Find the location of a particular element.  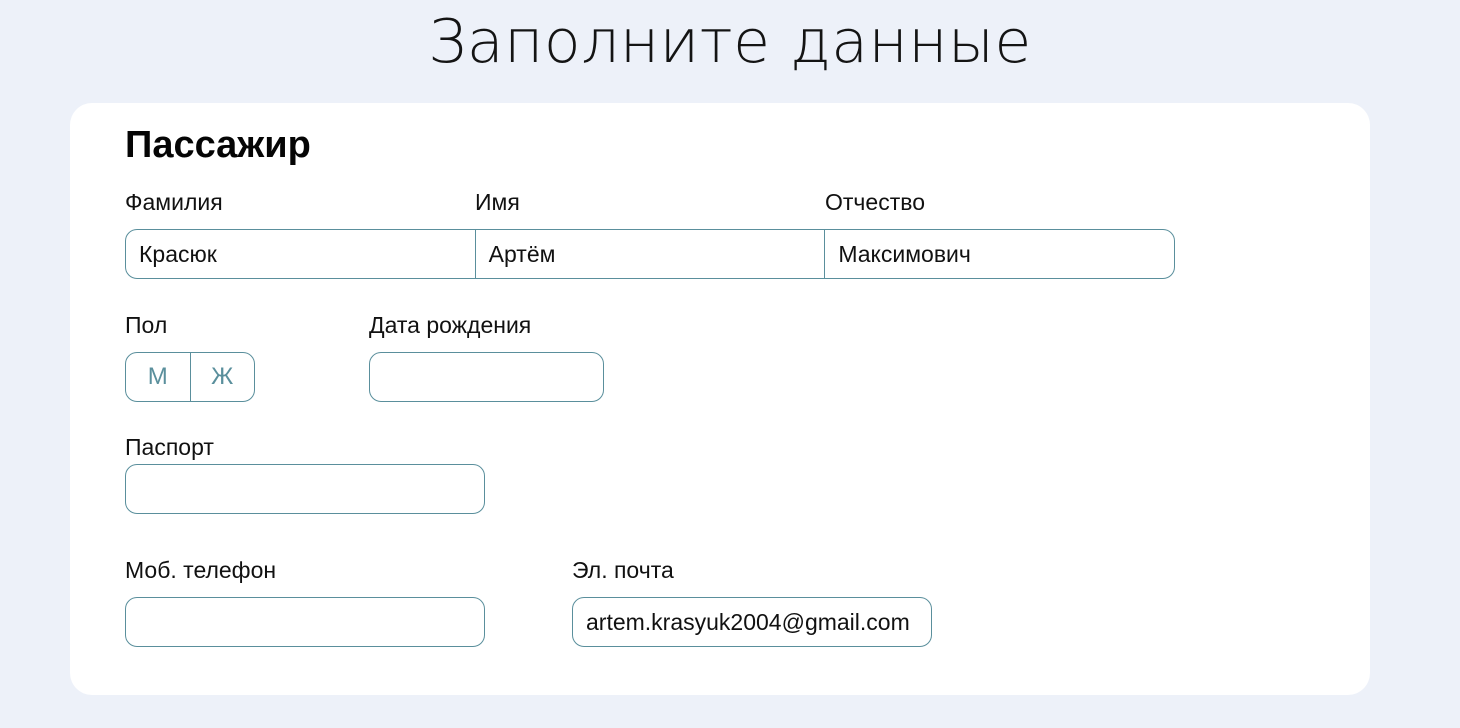

birth-date-label: Дата рождения is located at coordinates (450, 325).